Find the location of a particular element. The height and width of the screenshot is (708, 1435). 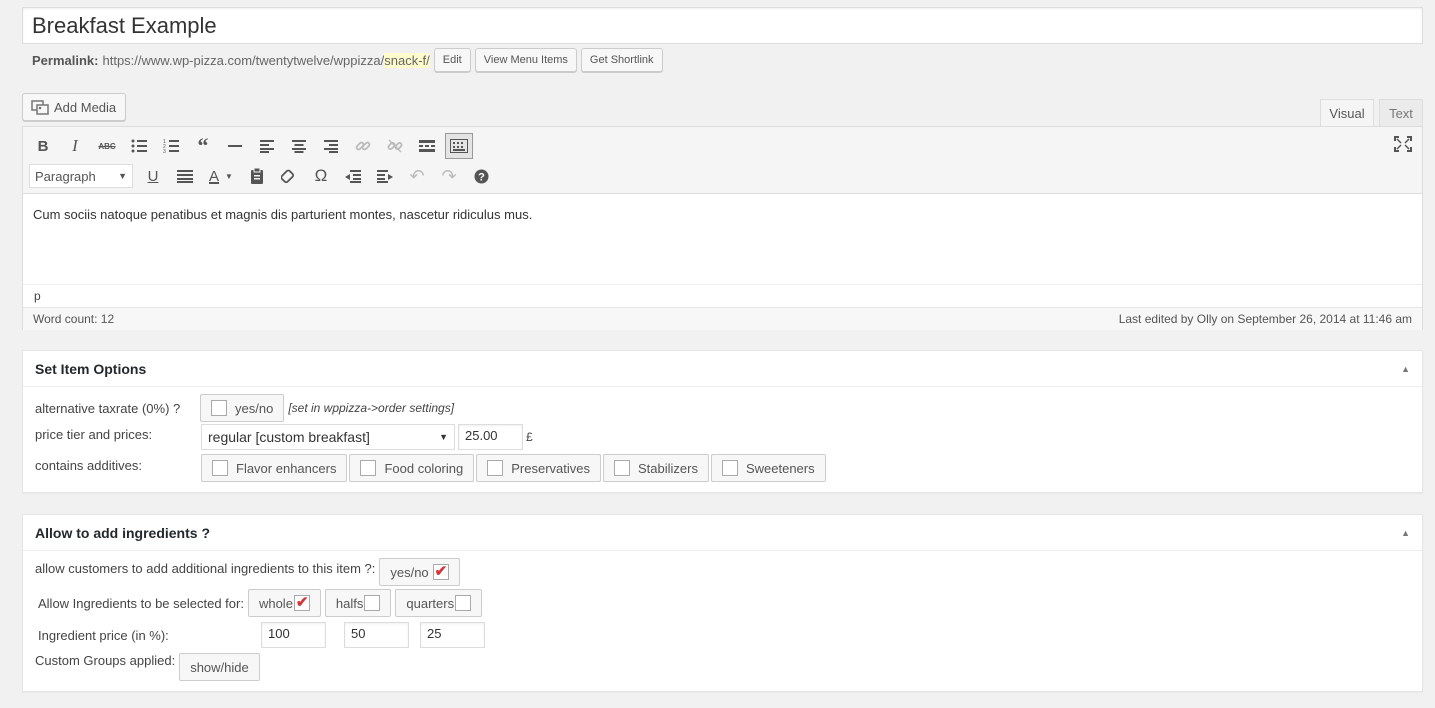

item-options-header: Set Item Options ▲ is located at coordinates (722, 369).